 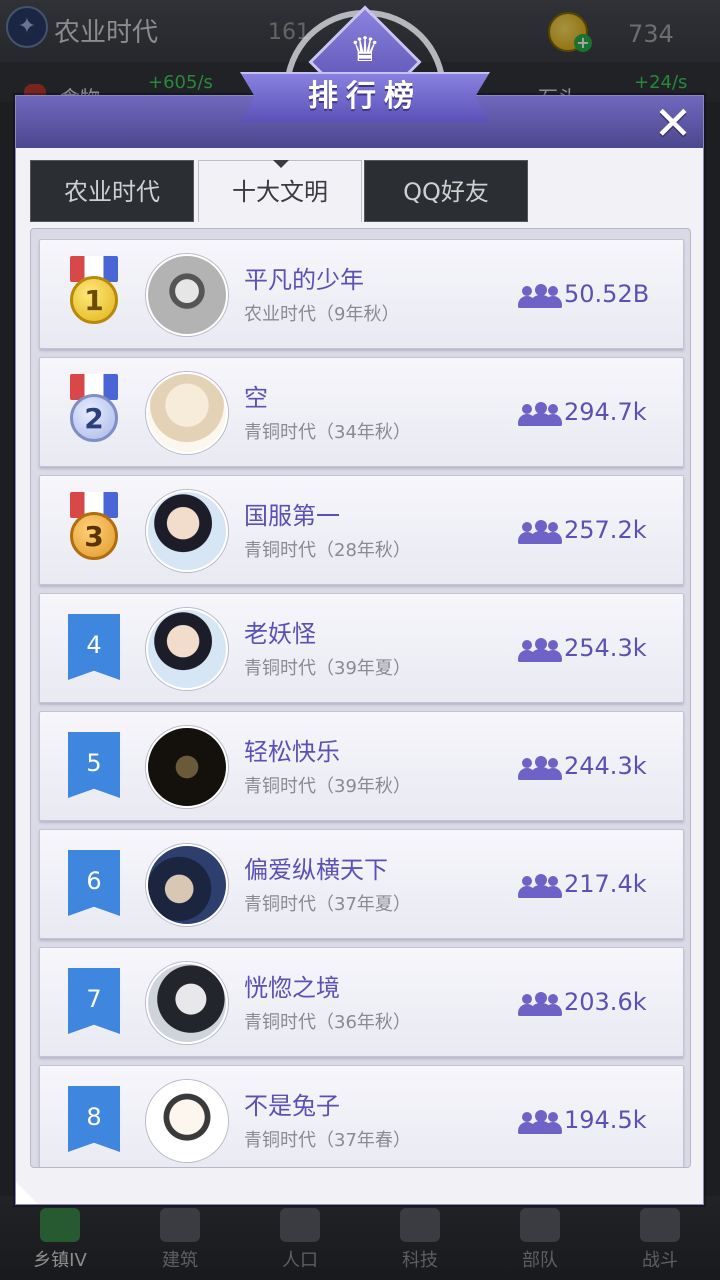 I want to click on player-era: 青铜时代（39年夏）, so click(x=327, y=668).